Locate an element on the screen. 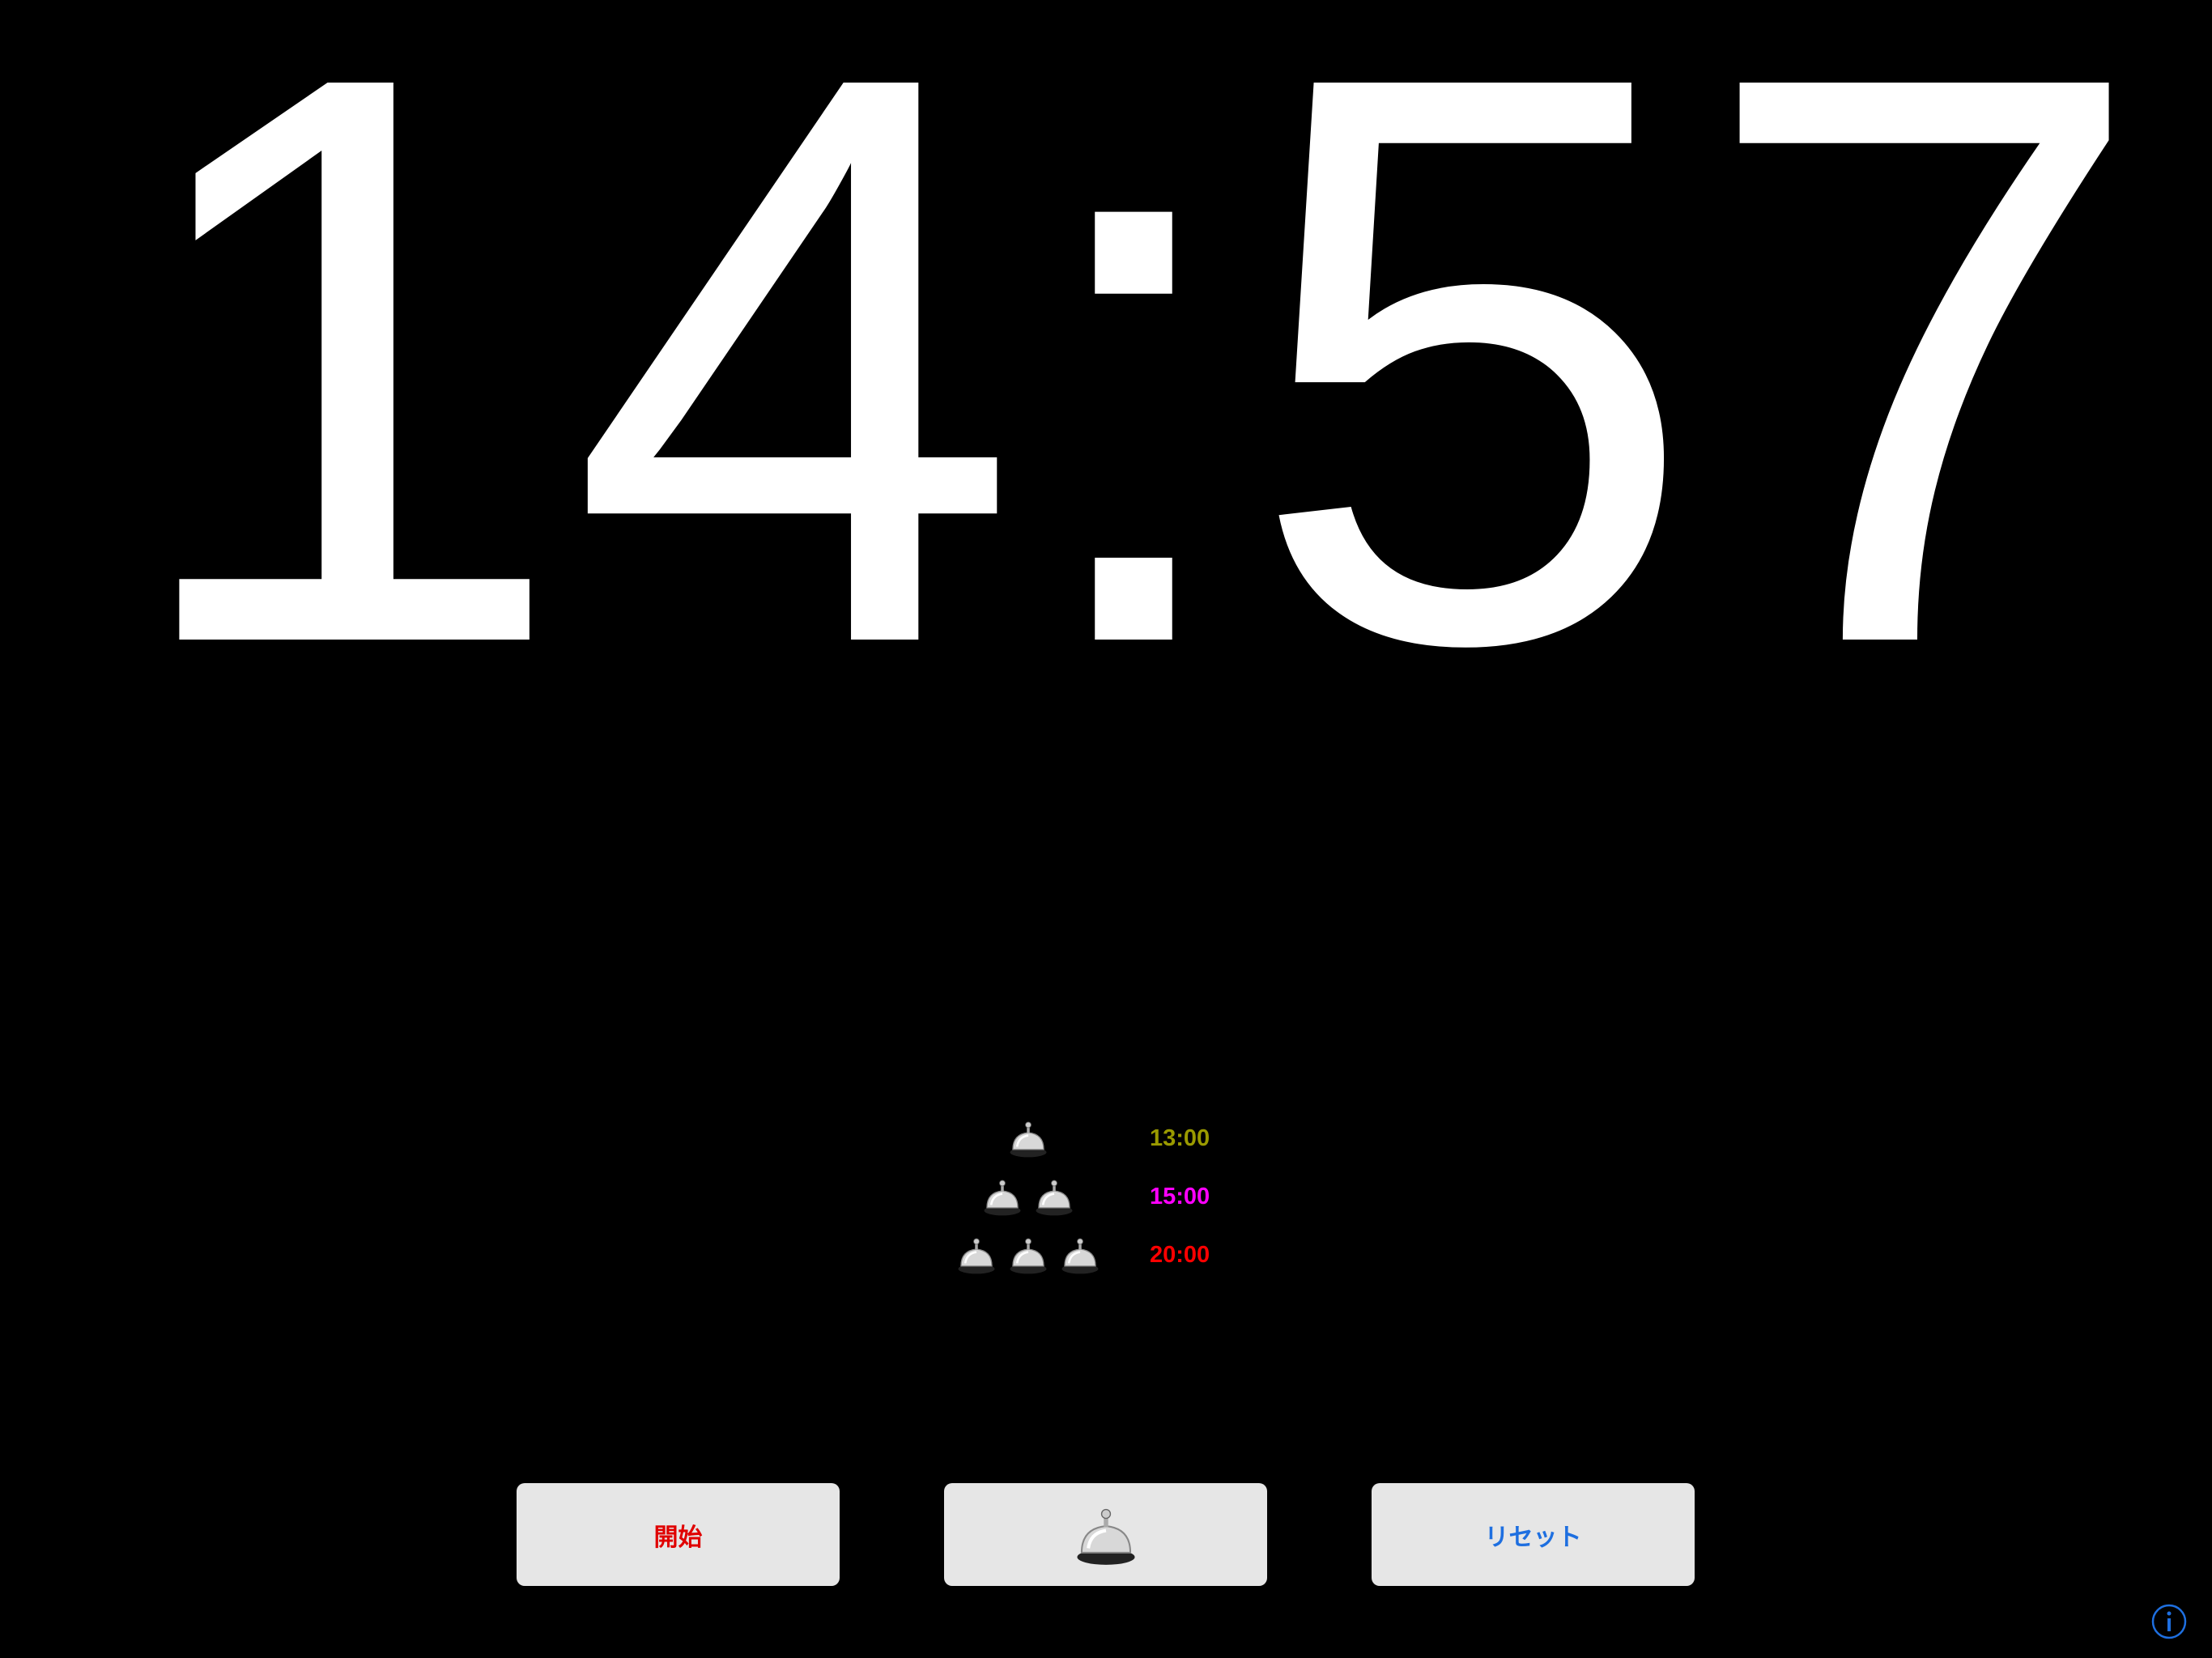 This screenshot has width=2212, height=1658. start-button-label: 開始 is located at coordinates (678, 1537).